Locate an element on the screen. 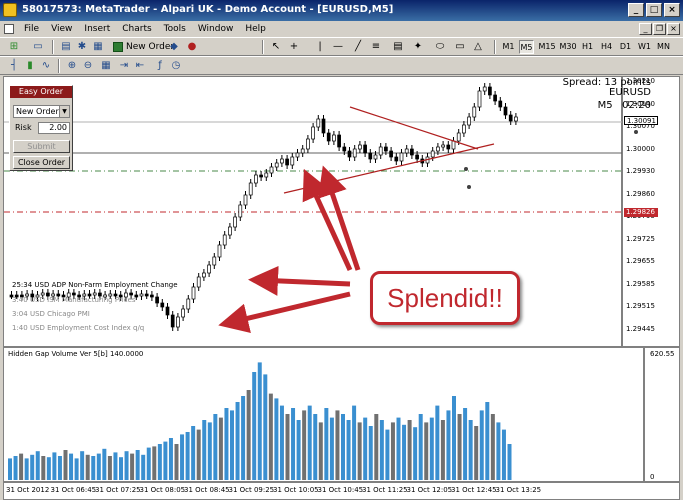 Image resolution: width=683 pixels, height=500 pixels. menu-insert: Insert is located at coordinates (97, 29).